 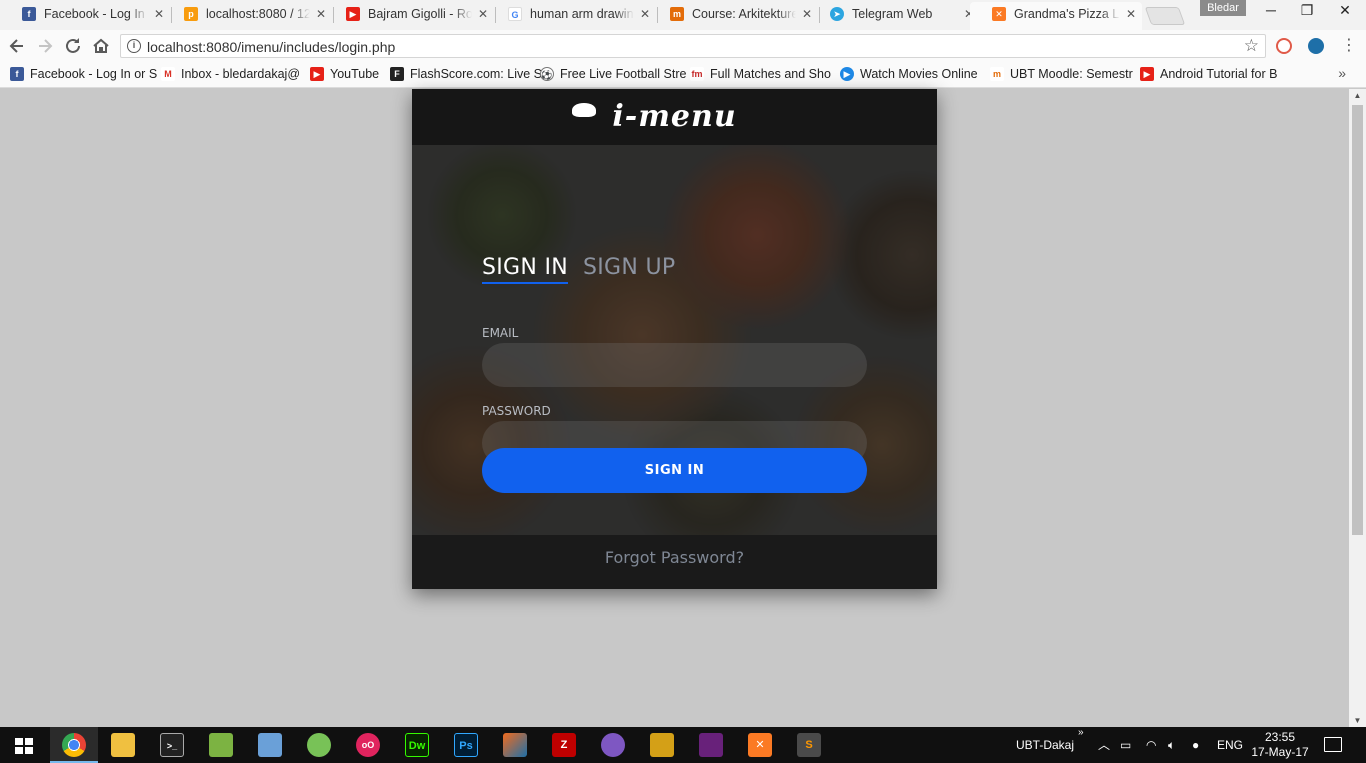 What do you see at coordinates (1195, 745) in the screenshot?
I see `network-globe-icon: ●` at bounding box center [1195, 745].